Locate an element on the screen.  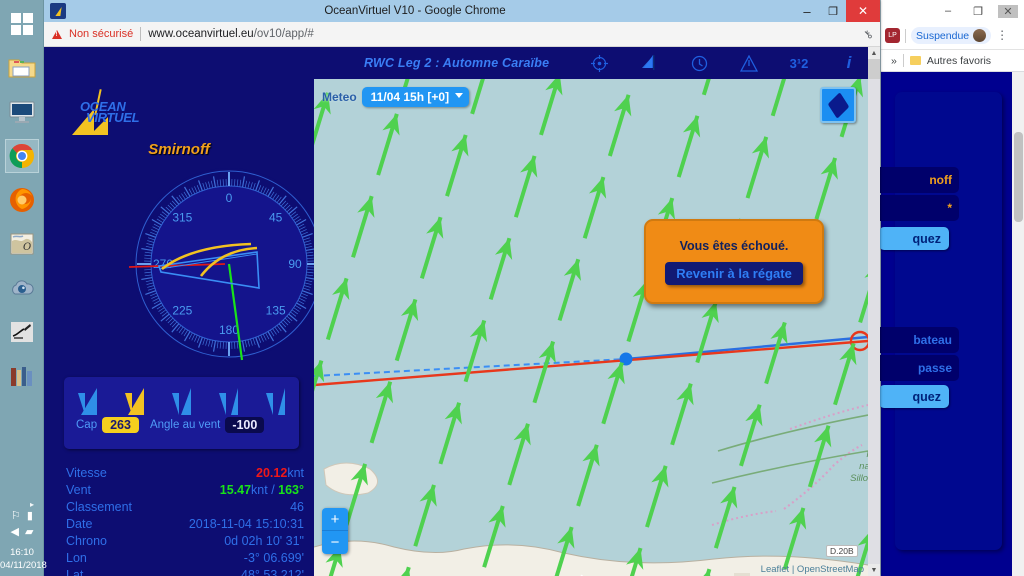
sail-option-staysail is located at coordinates (229, 401).